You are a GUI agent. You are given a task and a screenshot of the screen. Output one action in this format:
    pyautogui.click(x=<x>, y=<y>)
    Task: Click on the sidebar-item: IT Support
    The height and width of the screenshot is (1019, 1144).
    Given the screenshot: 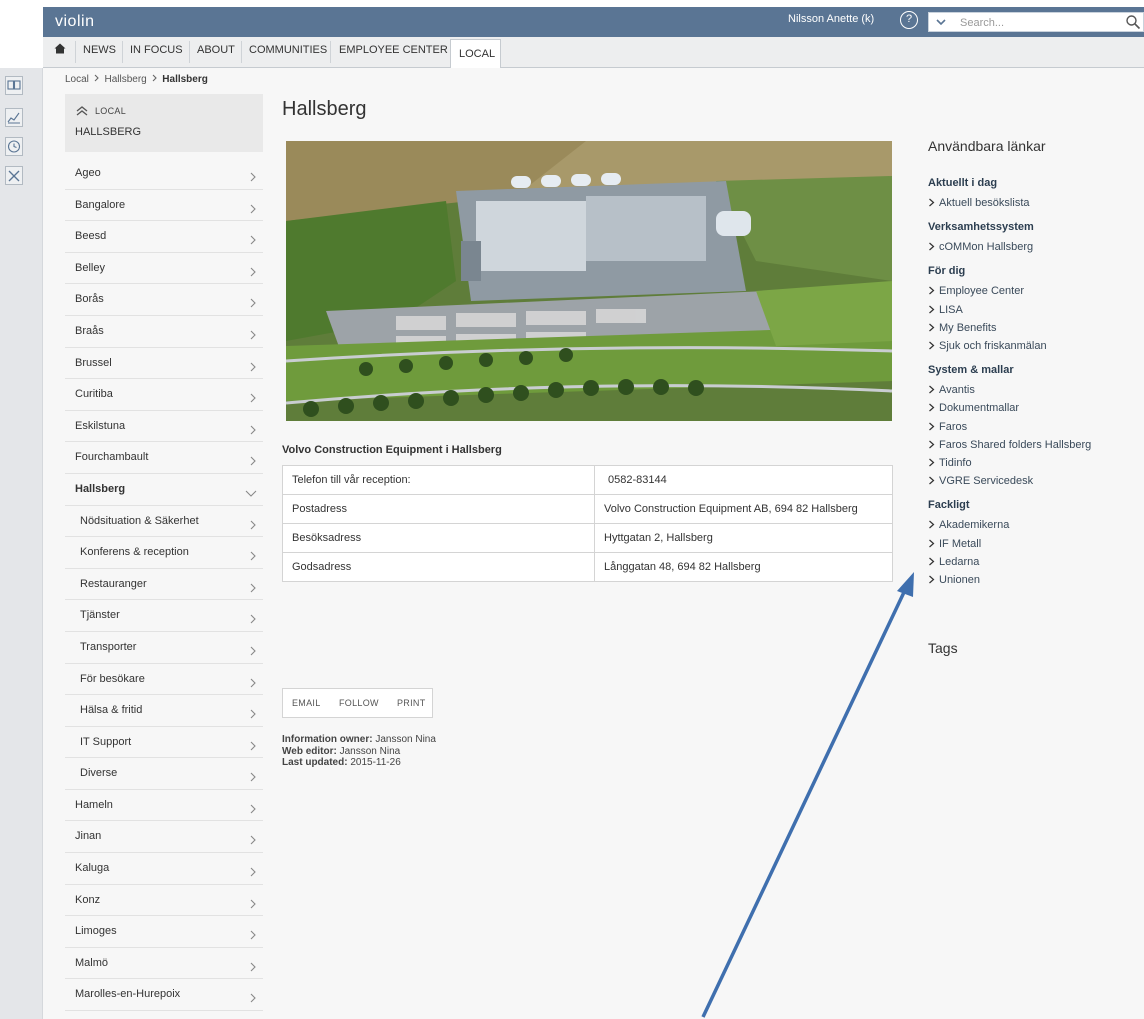 What is the action you would take?
    pyautogui.click(x=164, y=743)
    